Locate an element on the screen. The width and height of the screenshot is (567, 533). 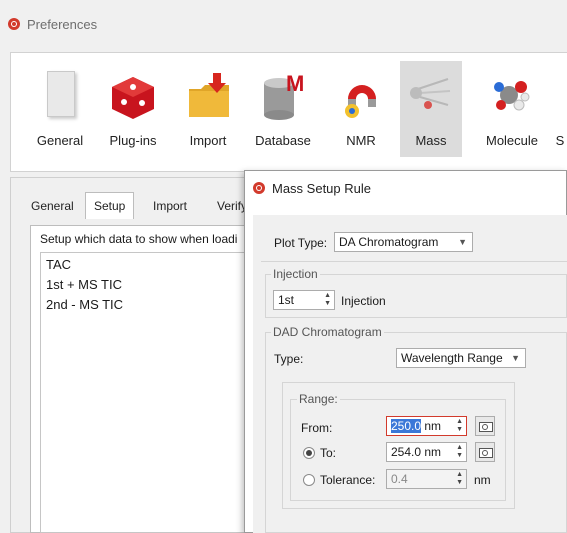
tolerance-label: Tolerance: is located at coordinates (348, 480).